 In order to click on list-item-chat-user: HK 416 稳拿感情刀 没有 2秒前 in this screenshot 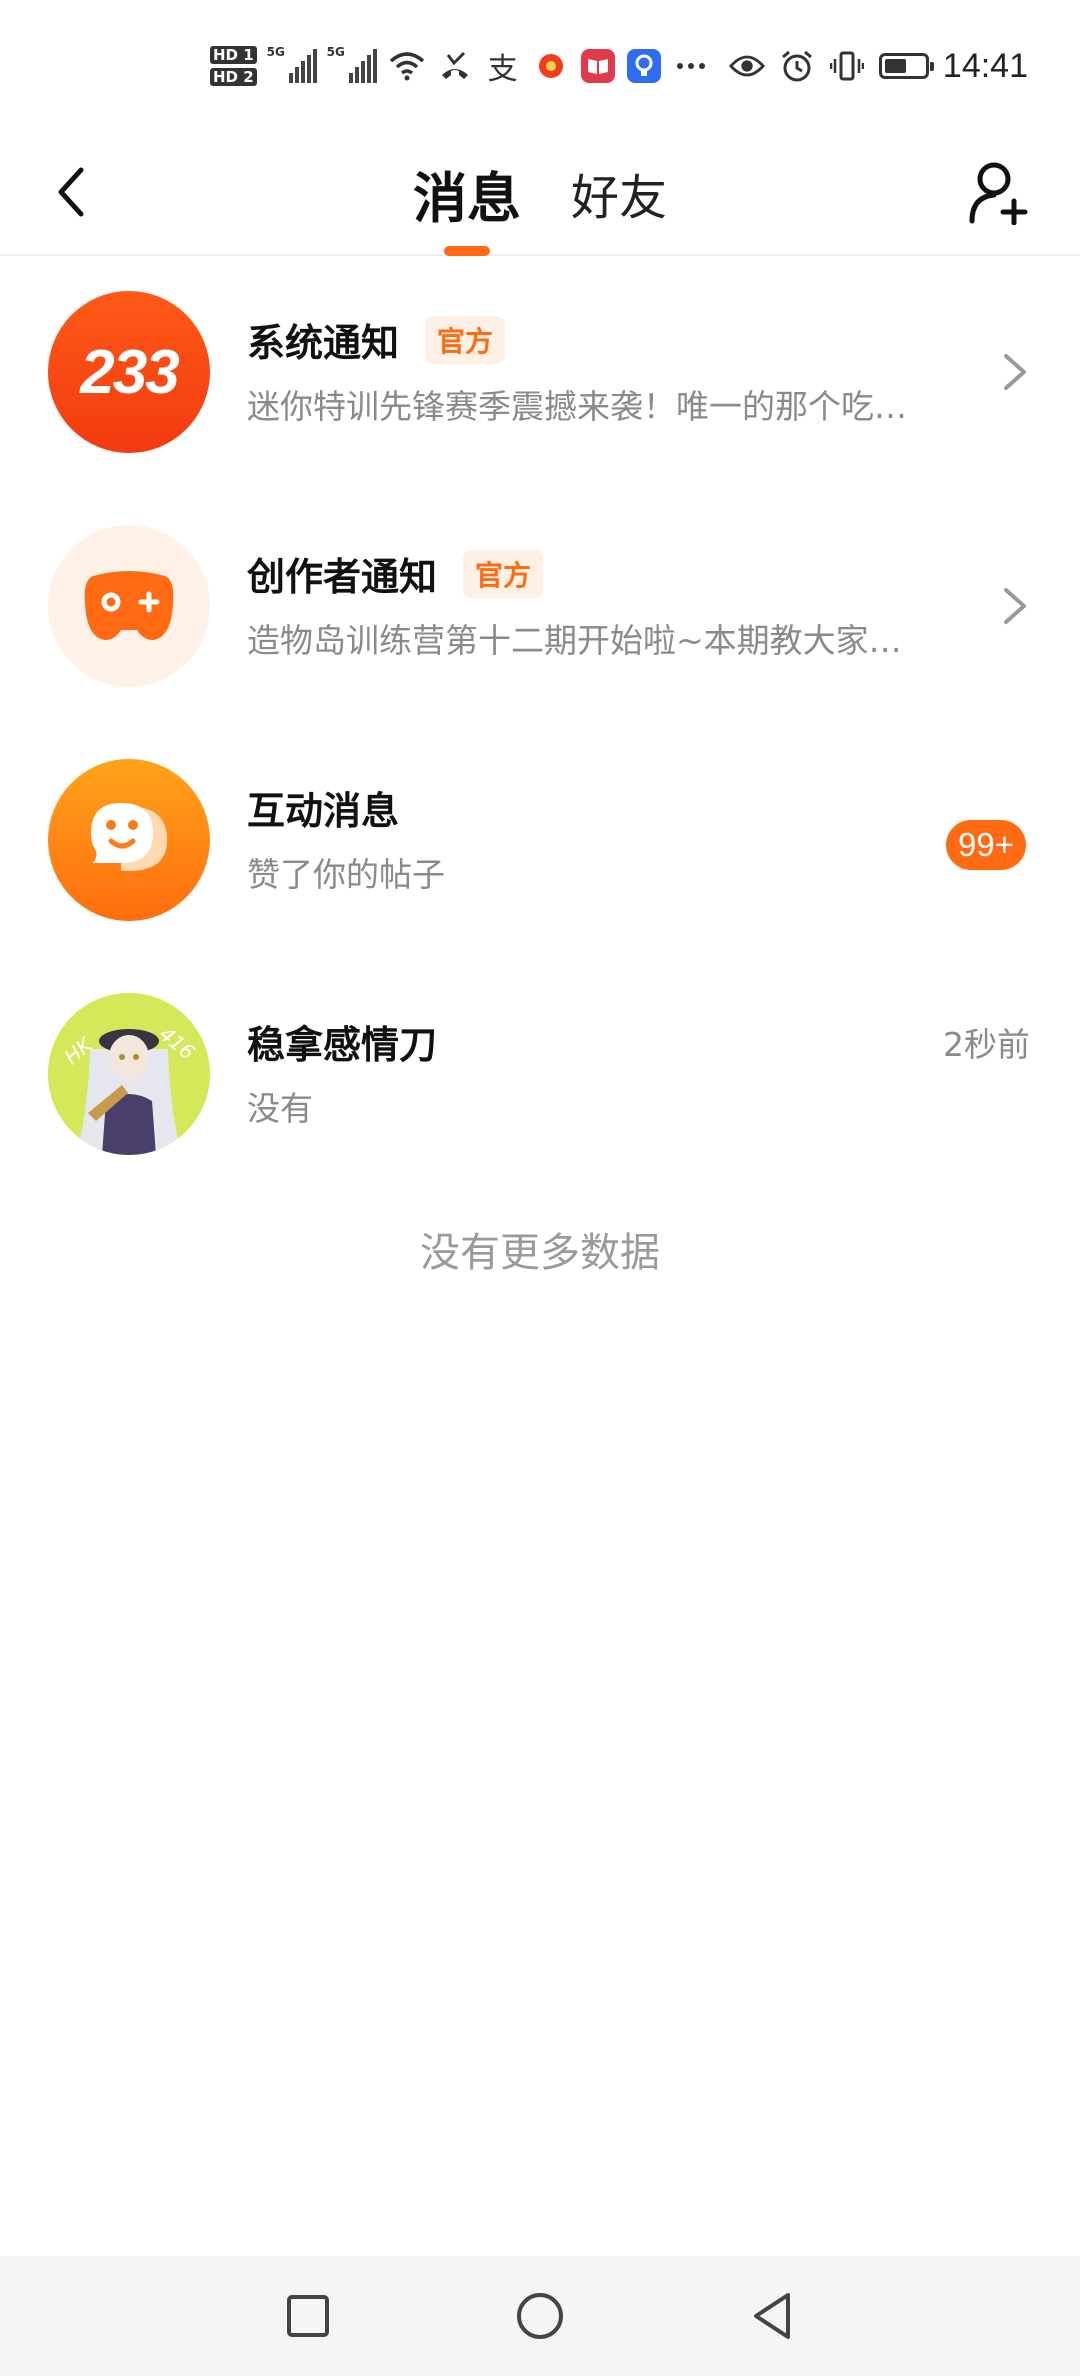, I will do `click(540, 1075)`.